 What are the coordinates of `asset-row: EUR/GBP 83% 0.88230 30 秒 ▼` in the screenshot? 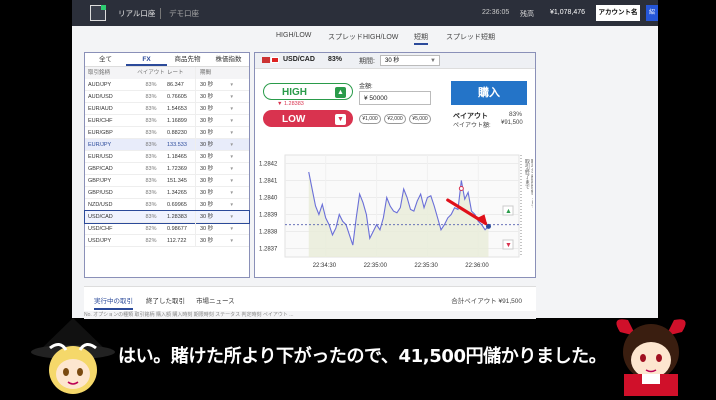 It's located at (167, 133).